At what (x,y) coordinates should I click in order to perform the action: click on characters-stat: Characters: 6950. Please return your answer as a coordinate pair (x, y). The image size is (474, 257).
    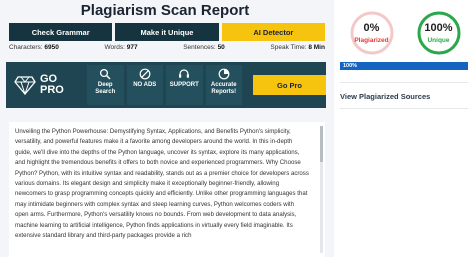
    Looking at the image, I should click on (34, 47).